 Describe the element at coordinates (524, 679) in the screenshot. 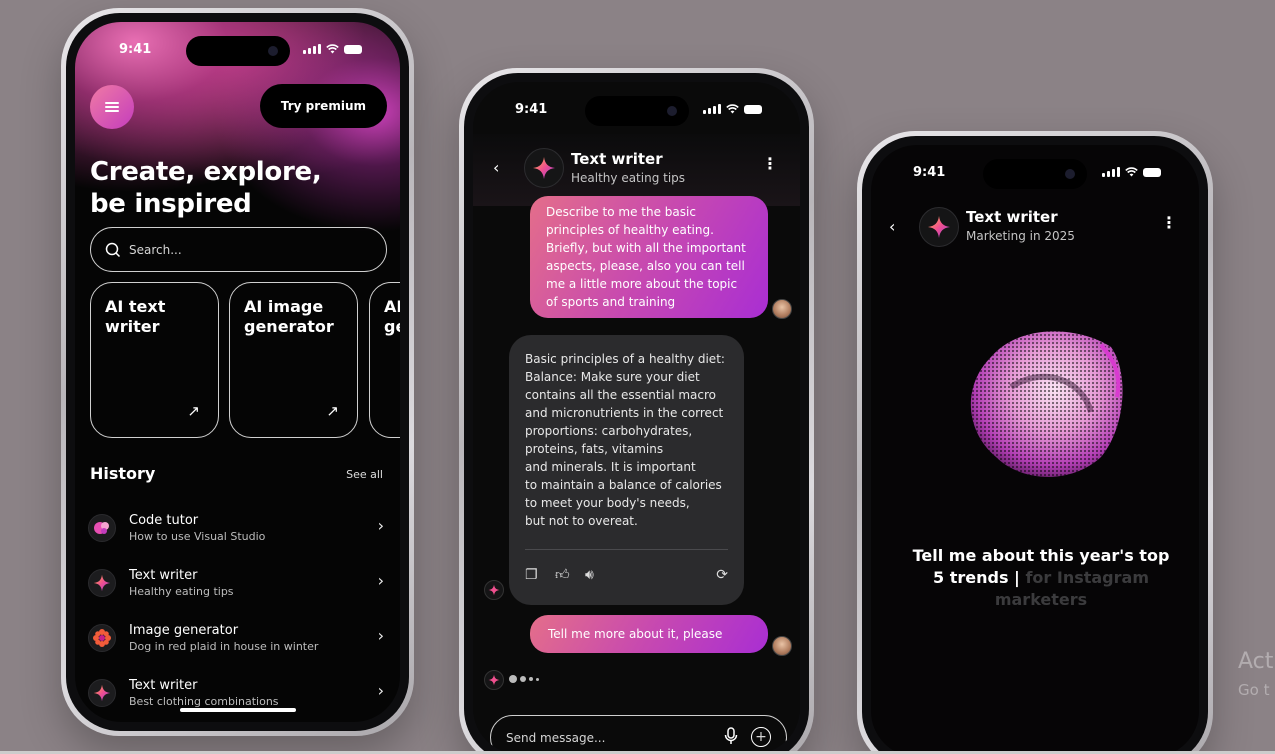

I see `typing-indicator` at that location.